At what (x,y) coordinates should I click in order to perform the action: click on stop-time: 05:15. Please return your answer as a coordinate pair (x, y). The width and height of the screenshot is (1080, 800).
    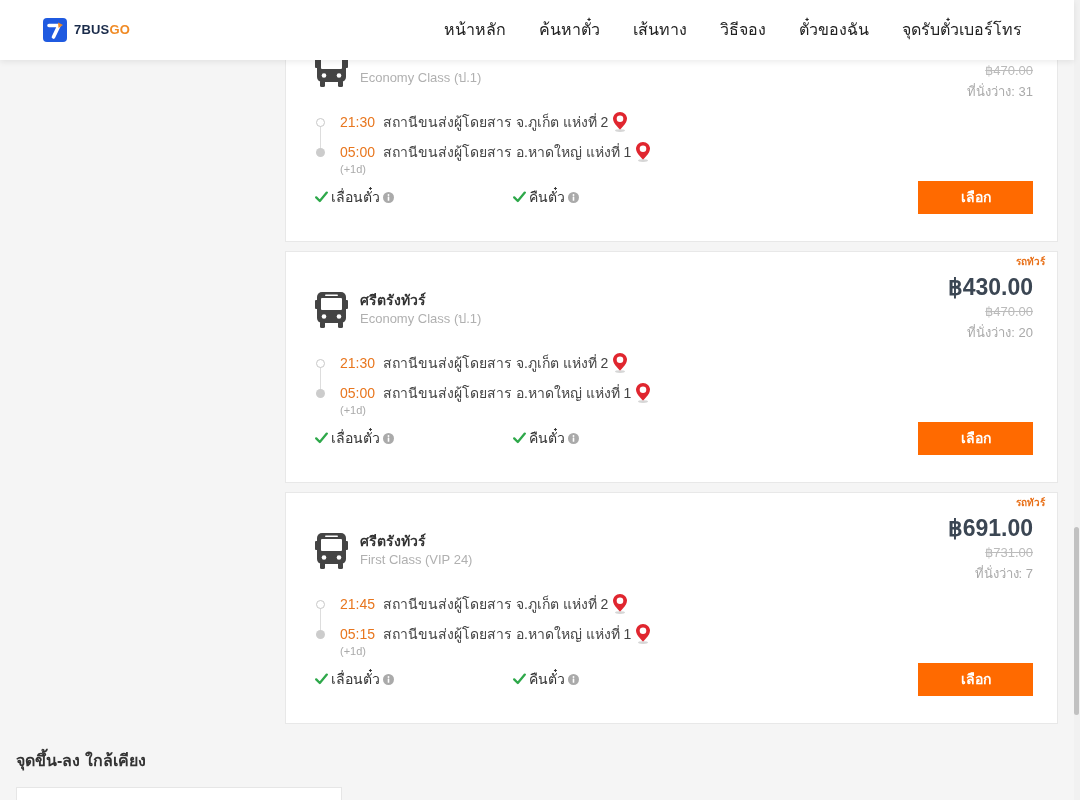
    Looking at the image, I should click on (358, 634).